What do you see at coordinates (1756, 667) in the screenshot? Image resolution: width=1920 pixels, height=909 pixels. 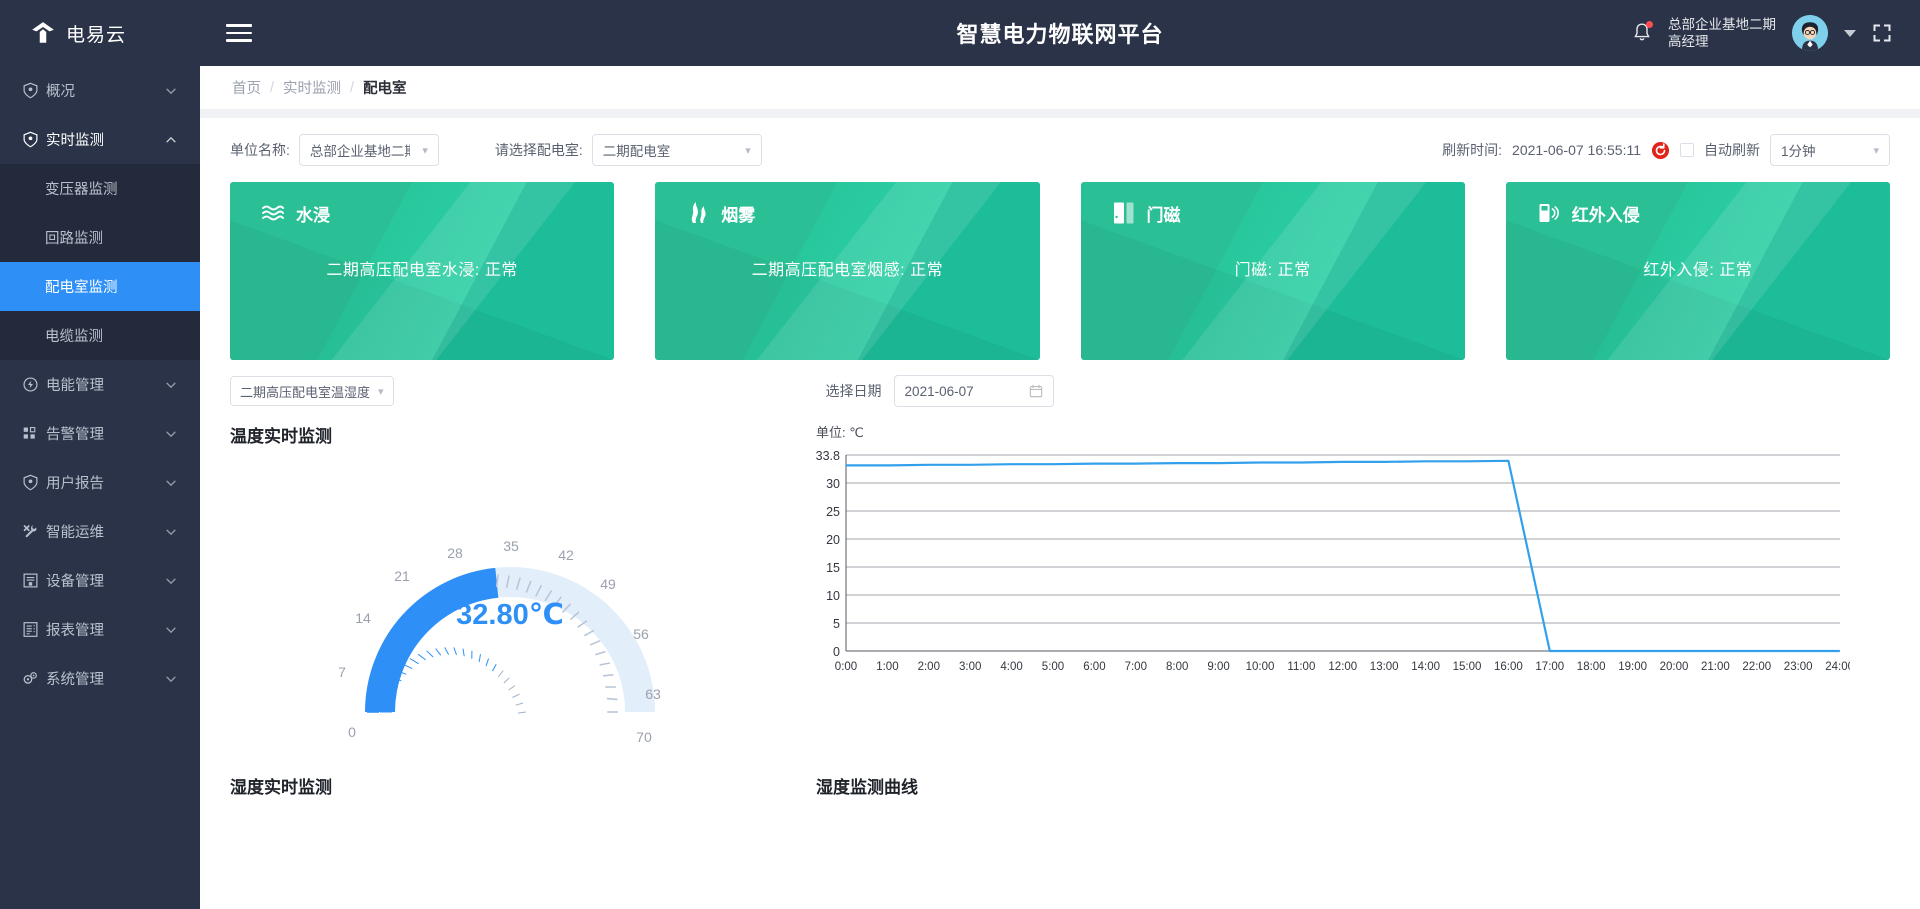 I see `svg-text: 22:00` at bounding box center [1756, 667].